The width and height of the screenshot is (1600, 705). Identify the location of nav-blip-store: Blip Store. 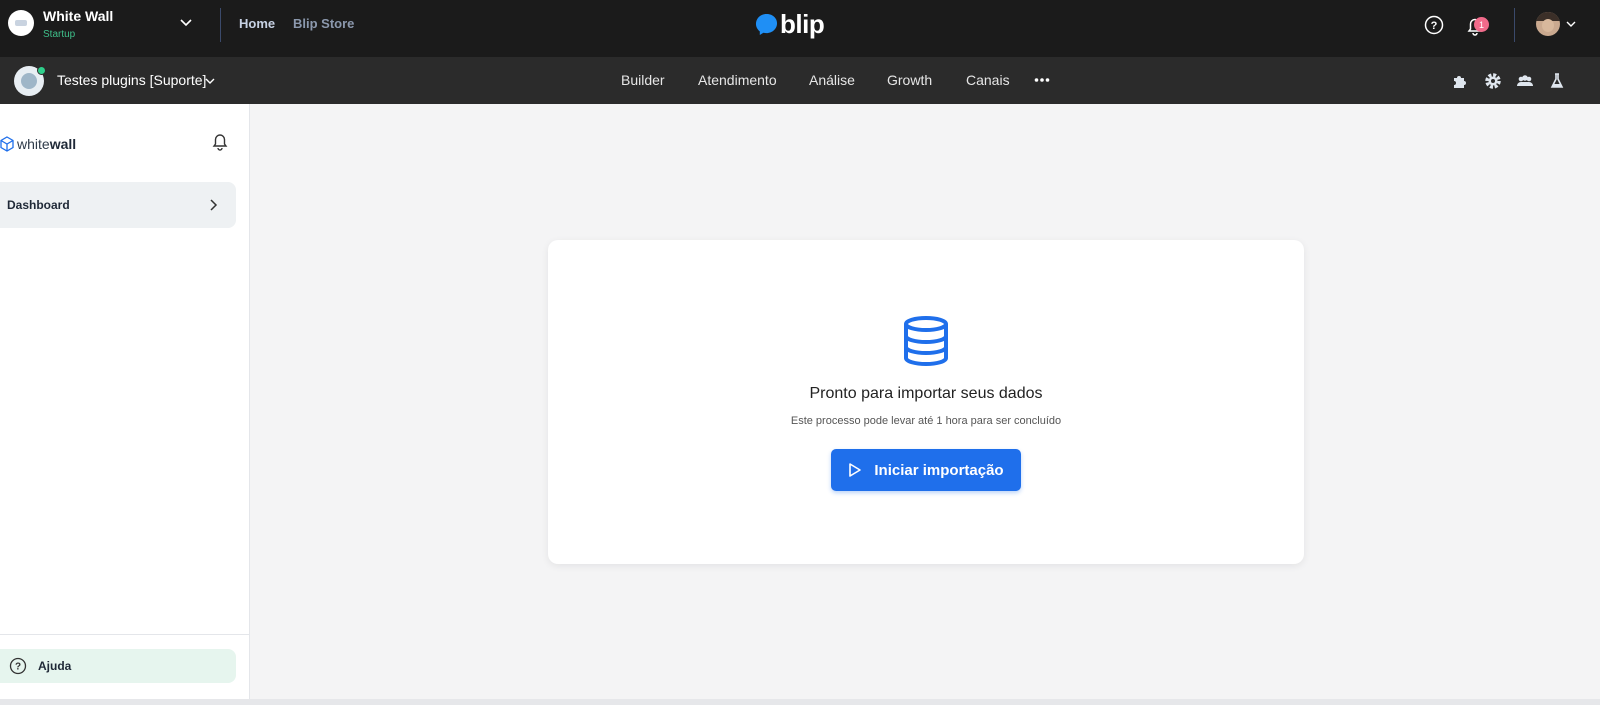
(323, 23).